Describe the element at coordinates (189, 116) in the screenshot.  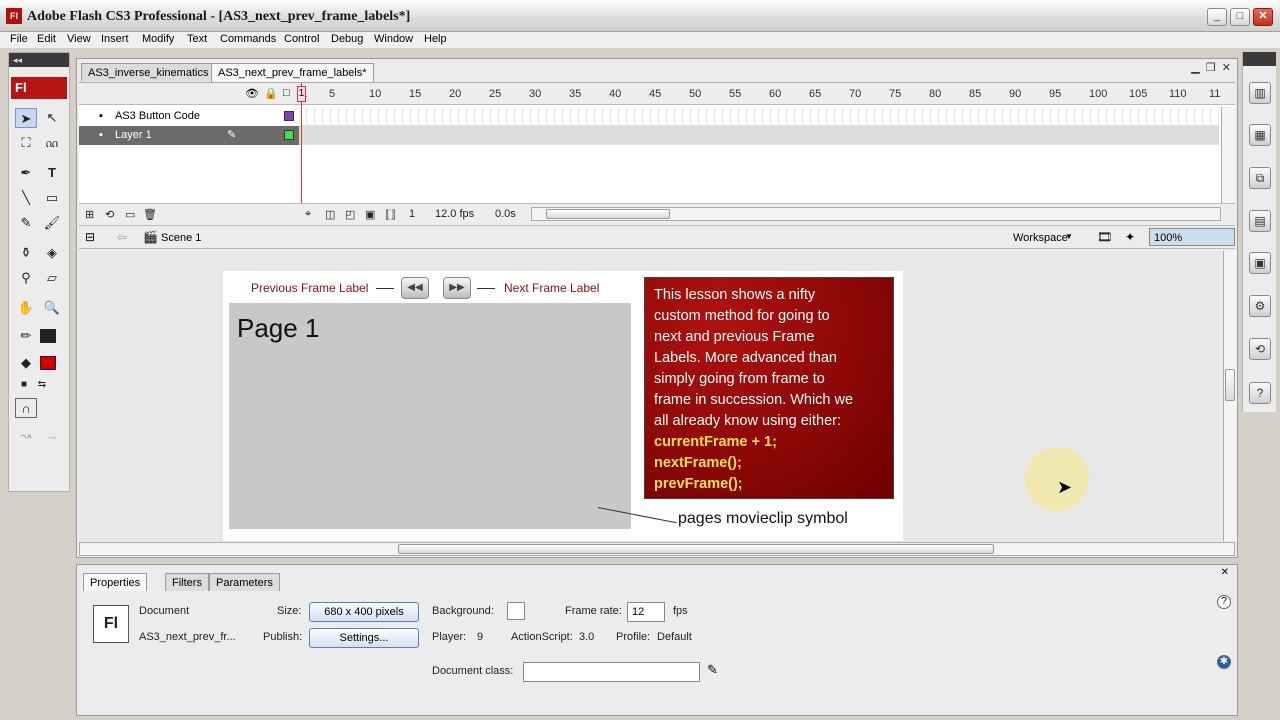
I see `layer-as3-button-code: ▪ AS3 Button Code` at that location.